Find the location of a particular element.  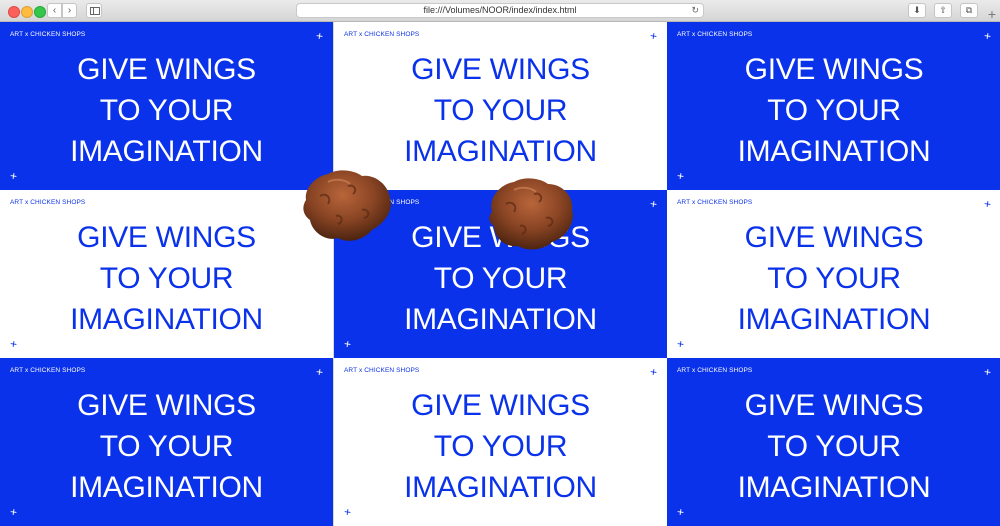

tab-overview-button: ⧉ is located at coordinates (969, 10).